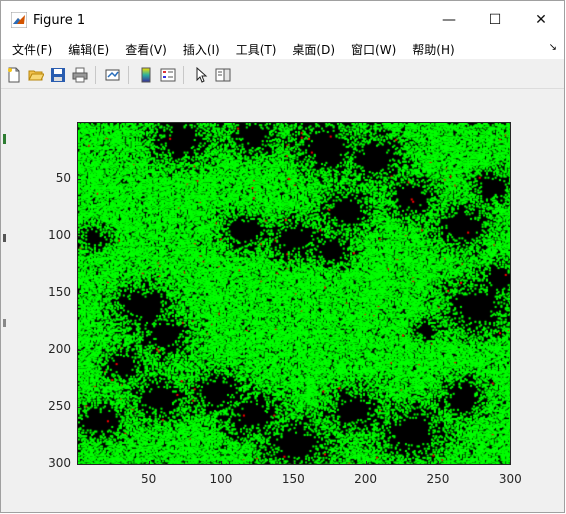  Describe the element at coordinates (148, 479) in the screenshot. I see `x-tick-label: 50` at that location.